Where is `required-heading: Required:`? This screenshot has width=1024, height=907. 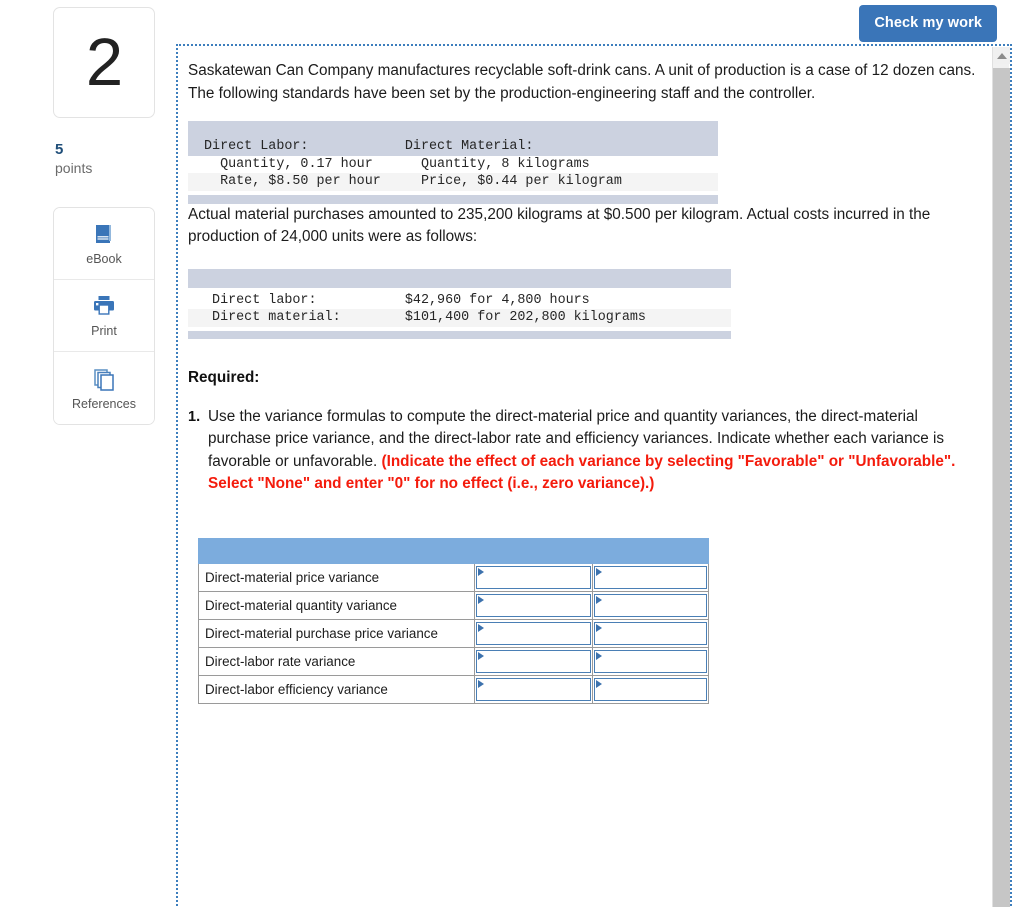 required-heading: Required: is located at coordinates (224, 377).